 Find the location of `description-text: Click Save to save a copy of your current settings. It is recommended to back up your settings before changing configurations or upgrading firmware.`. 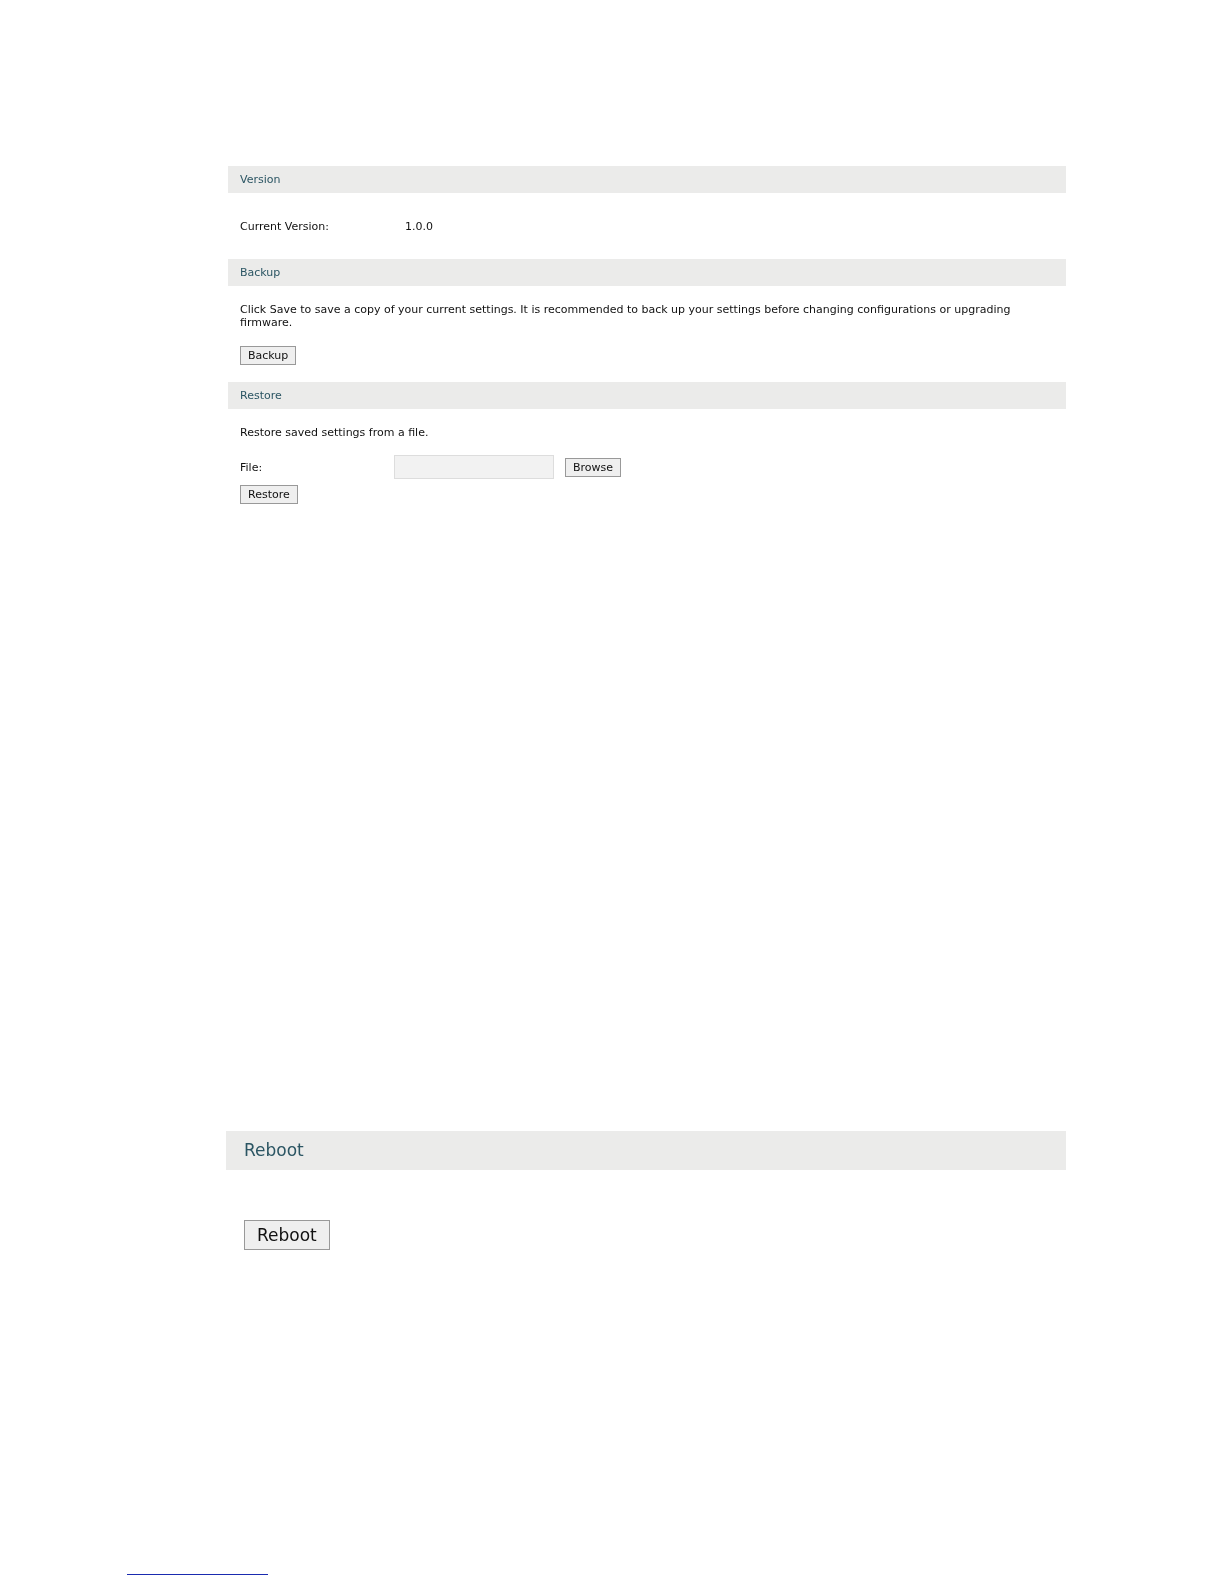

description-text: Click Save to save a copy of your current settings. It is recommended to back up your settings before changing configurations or upgrading firmware. is located at coordinates (626, 316).